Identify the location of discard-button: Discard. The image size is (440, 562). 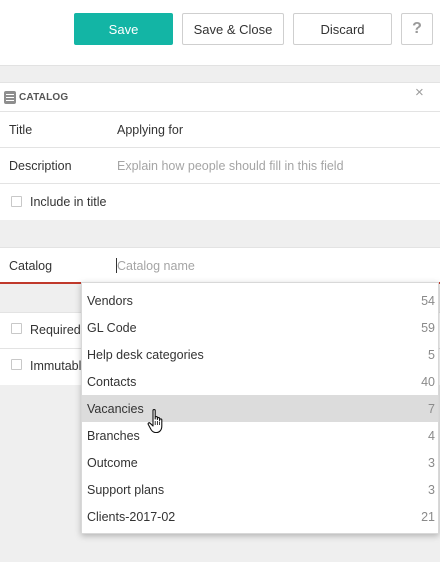
(342, 29).